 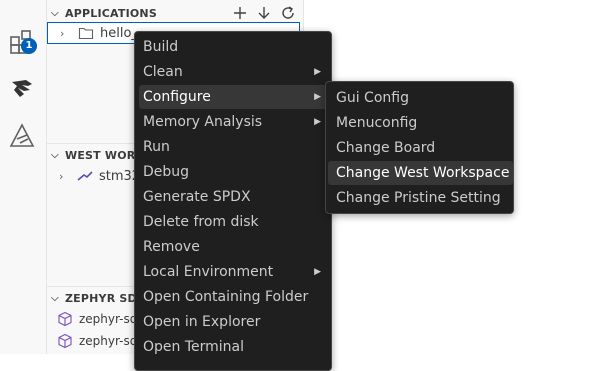 What do you see at coordinates (418, 98) in the screenshot?
I see `submenu-item-gui-config: Gui Config` at bounding box center [418, 98].